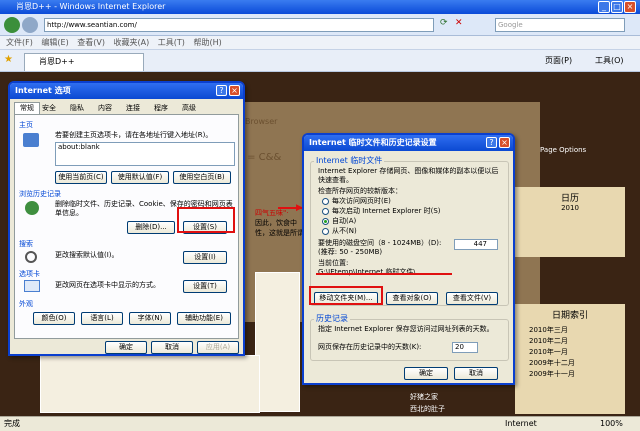 This screenshot has width=640, height=431. I want to click on temp-close-button: ×, so click(504, 142).